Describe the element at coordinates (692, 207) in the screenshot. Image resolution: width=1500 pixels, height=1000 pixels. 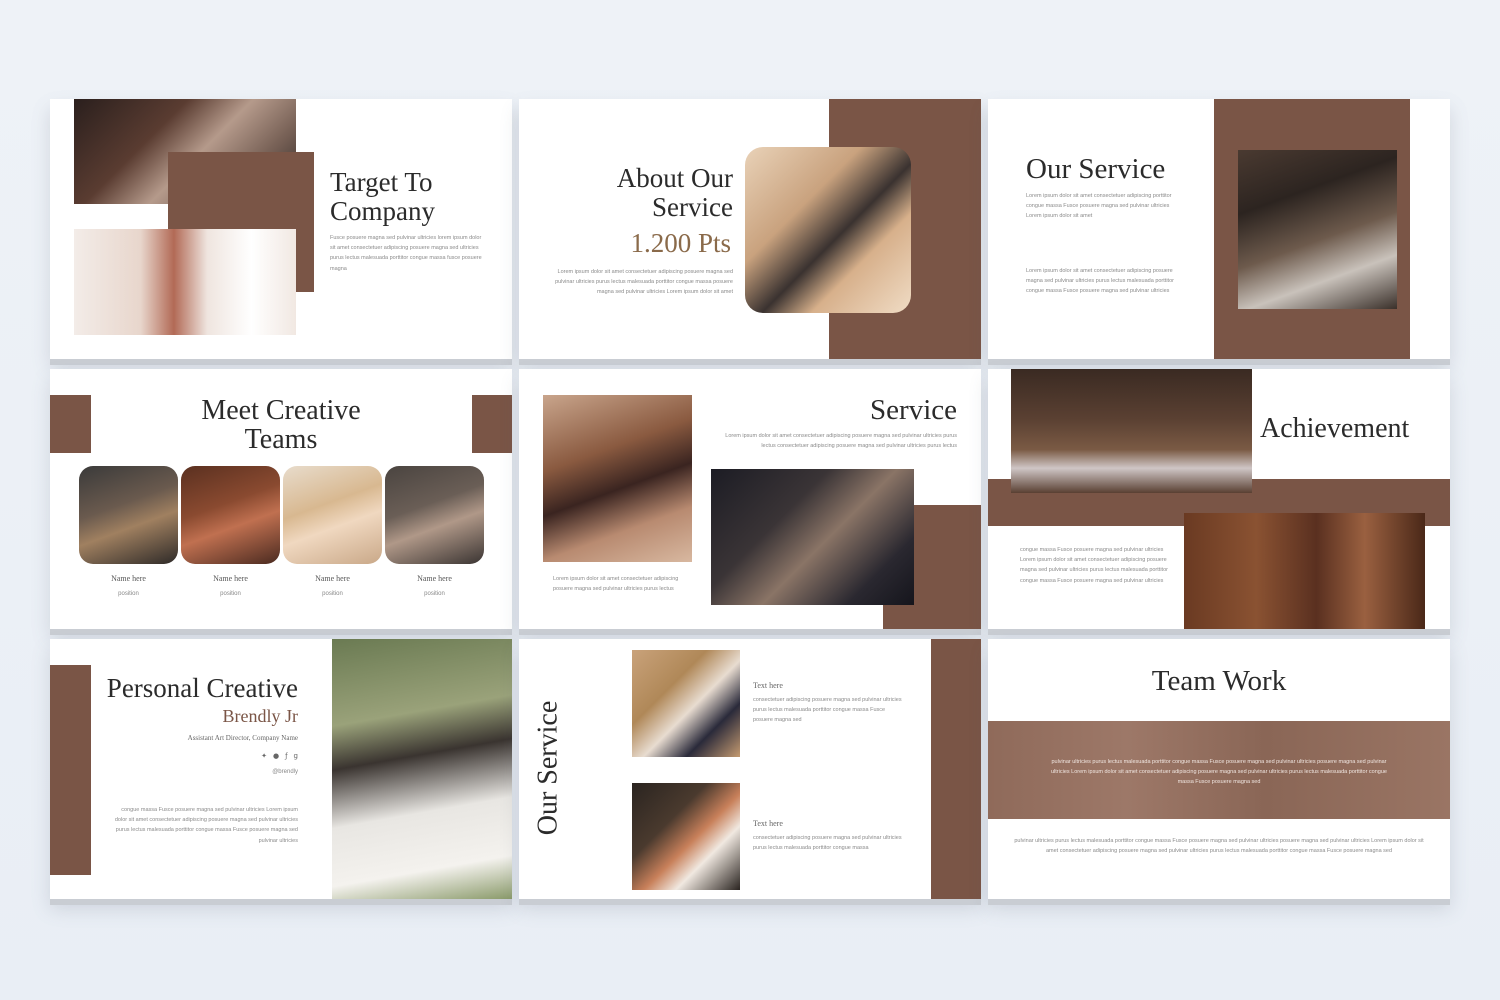
I see `title-line-2: Service` at that location.